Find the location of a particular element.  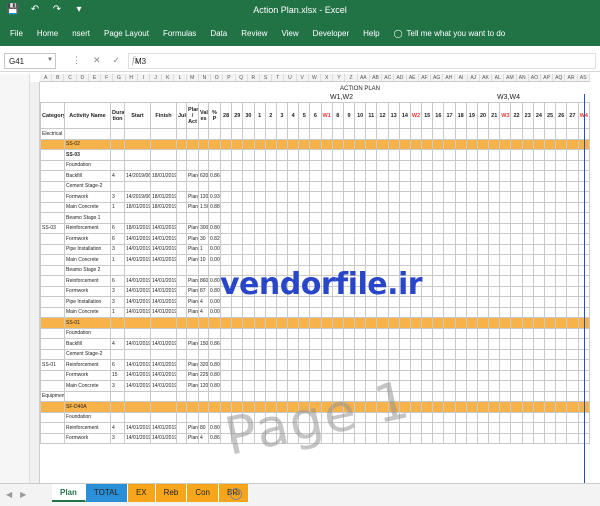

day-header: 20 is located at coordinates (483, 115).